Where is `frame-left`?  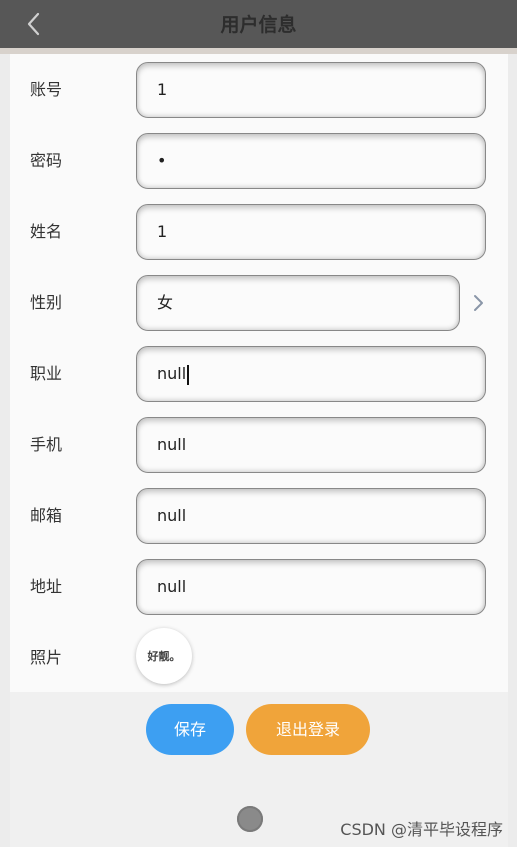
frame-left is located at coordinates (5, 450).